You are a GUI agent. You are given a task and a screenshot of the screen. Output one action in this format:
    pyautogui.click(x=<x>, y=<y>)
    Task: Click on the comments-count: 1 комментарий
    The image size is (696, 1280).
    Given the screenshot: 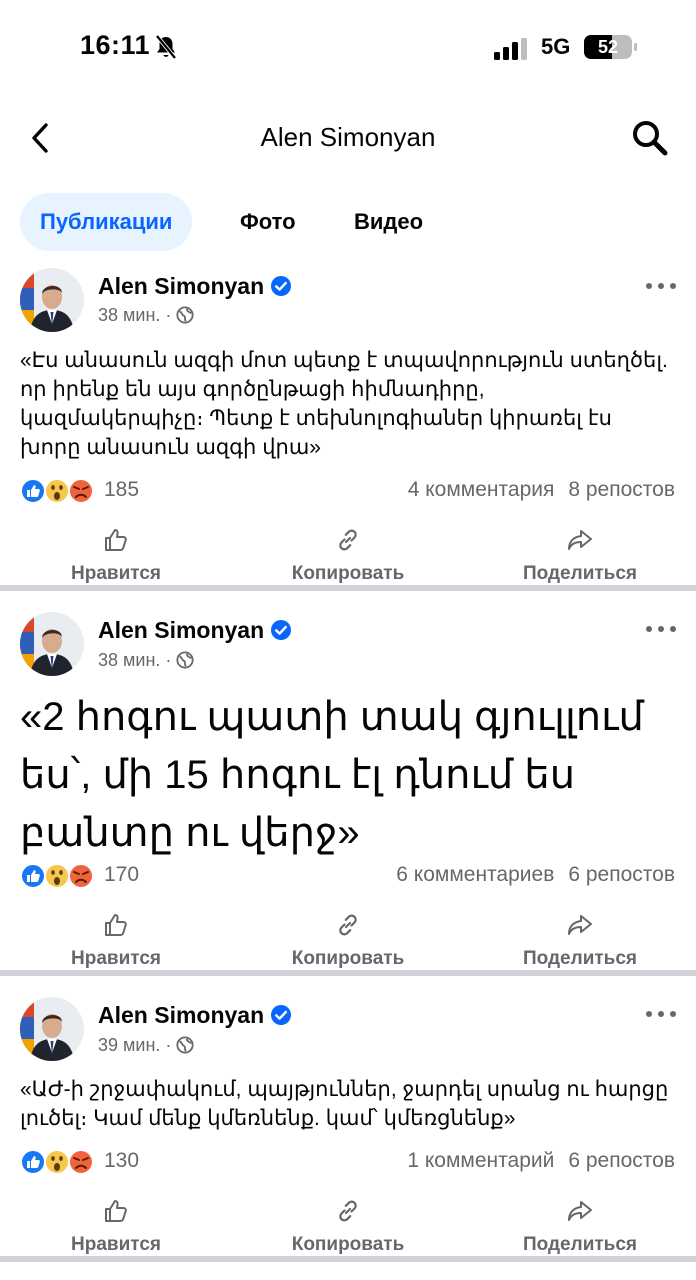 What is the action you would take?
    pyautogui.click(x=480, y=1160)
    